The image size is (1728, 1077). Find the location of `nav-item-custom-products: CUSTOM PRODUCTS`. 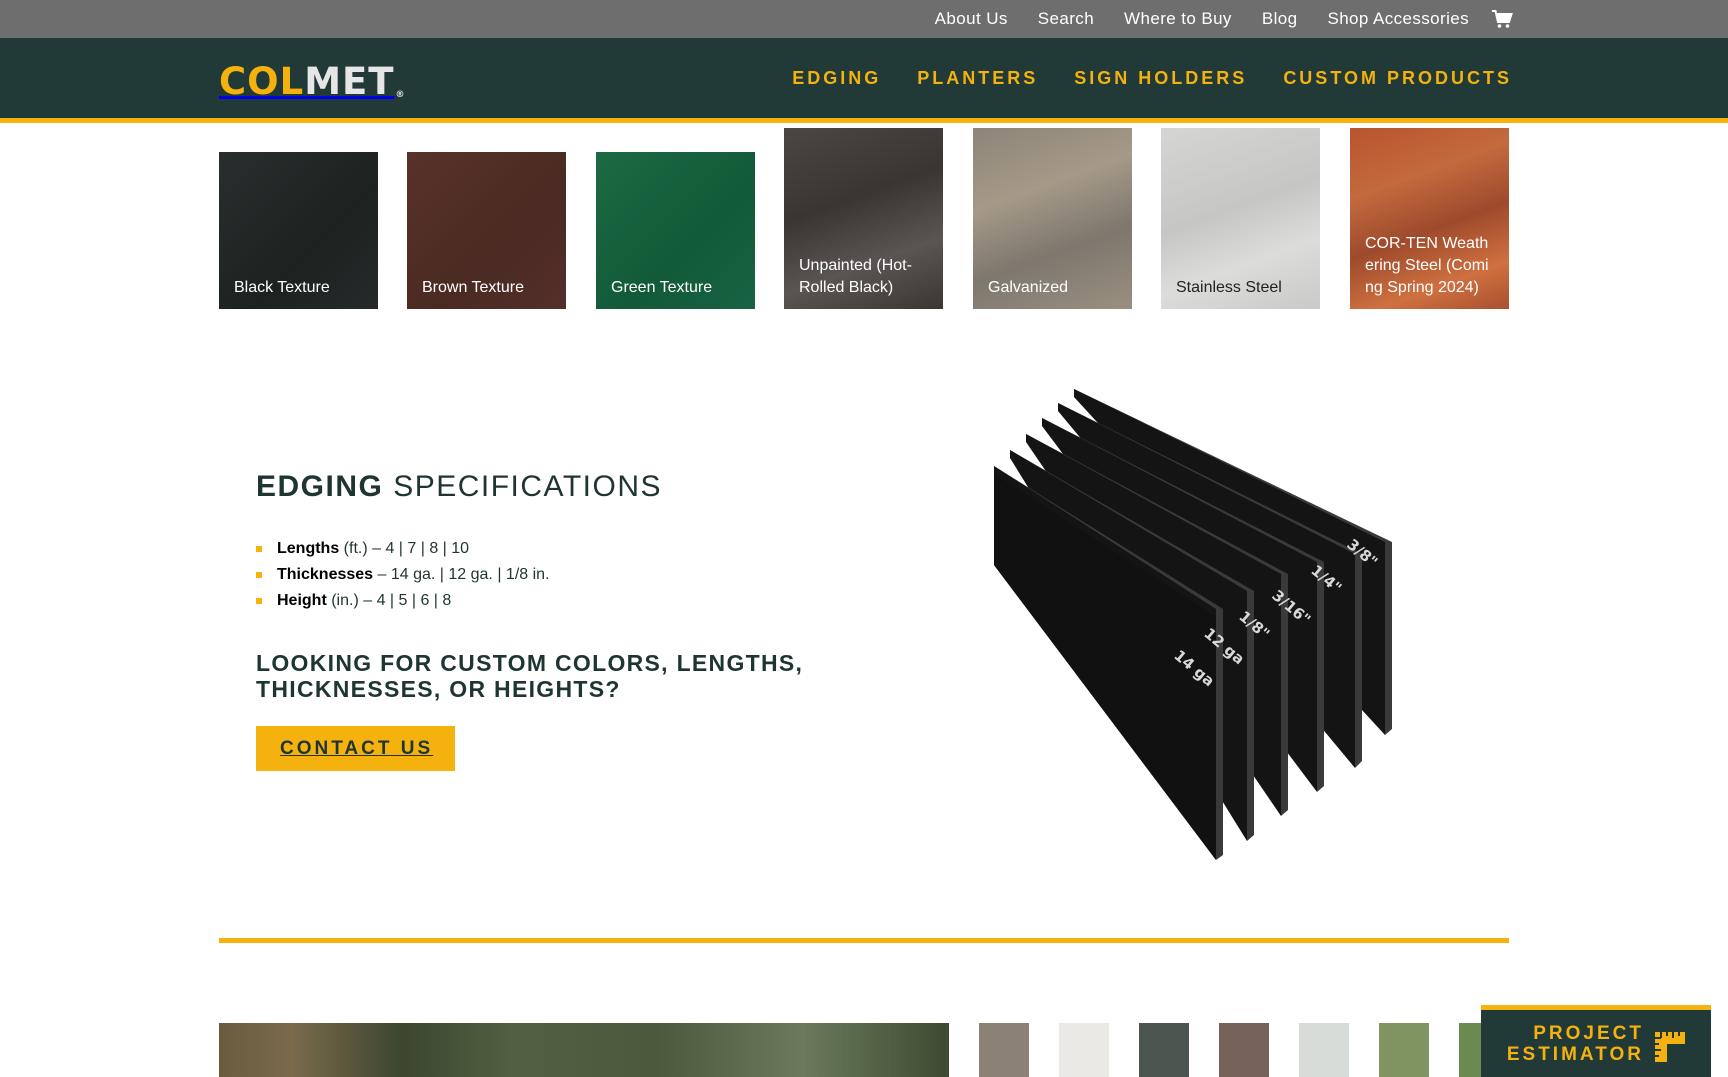

nav-item-custom-products: CUSTOM PRODUCTS is located at coordinates (1397, 78).